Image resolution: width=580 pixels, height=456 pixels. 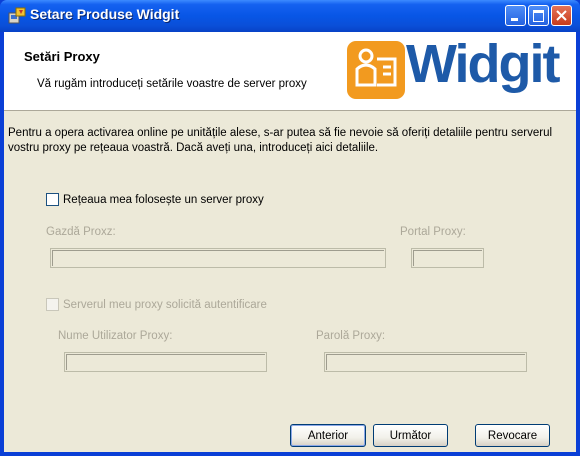 I want to click on proxy-host-field, so click(x=218, y=258).